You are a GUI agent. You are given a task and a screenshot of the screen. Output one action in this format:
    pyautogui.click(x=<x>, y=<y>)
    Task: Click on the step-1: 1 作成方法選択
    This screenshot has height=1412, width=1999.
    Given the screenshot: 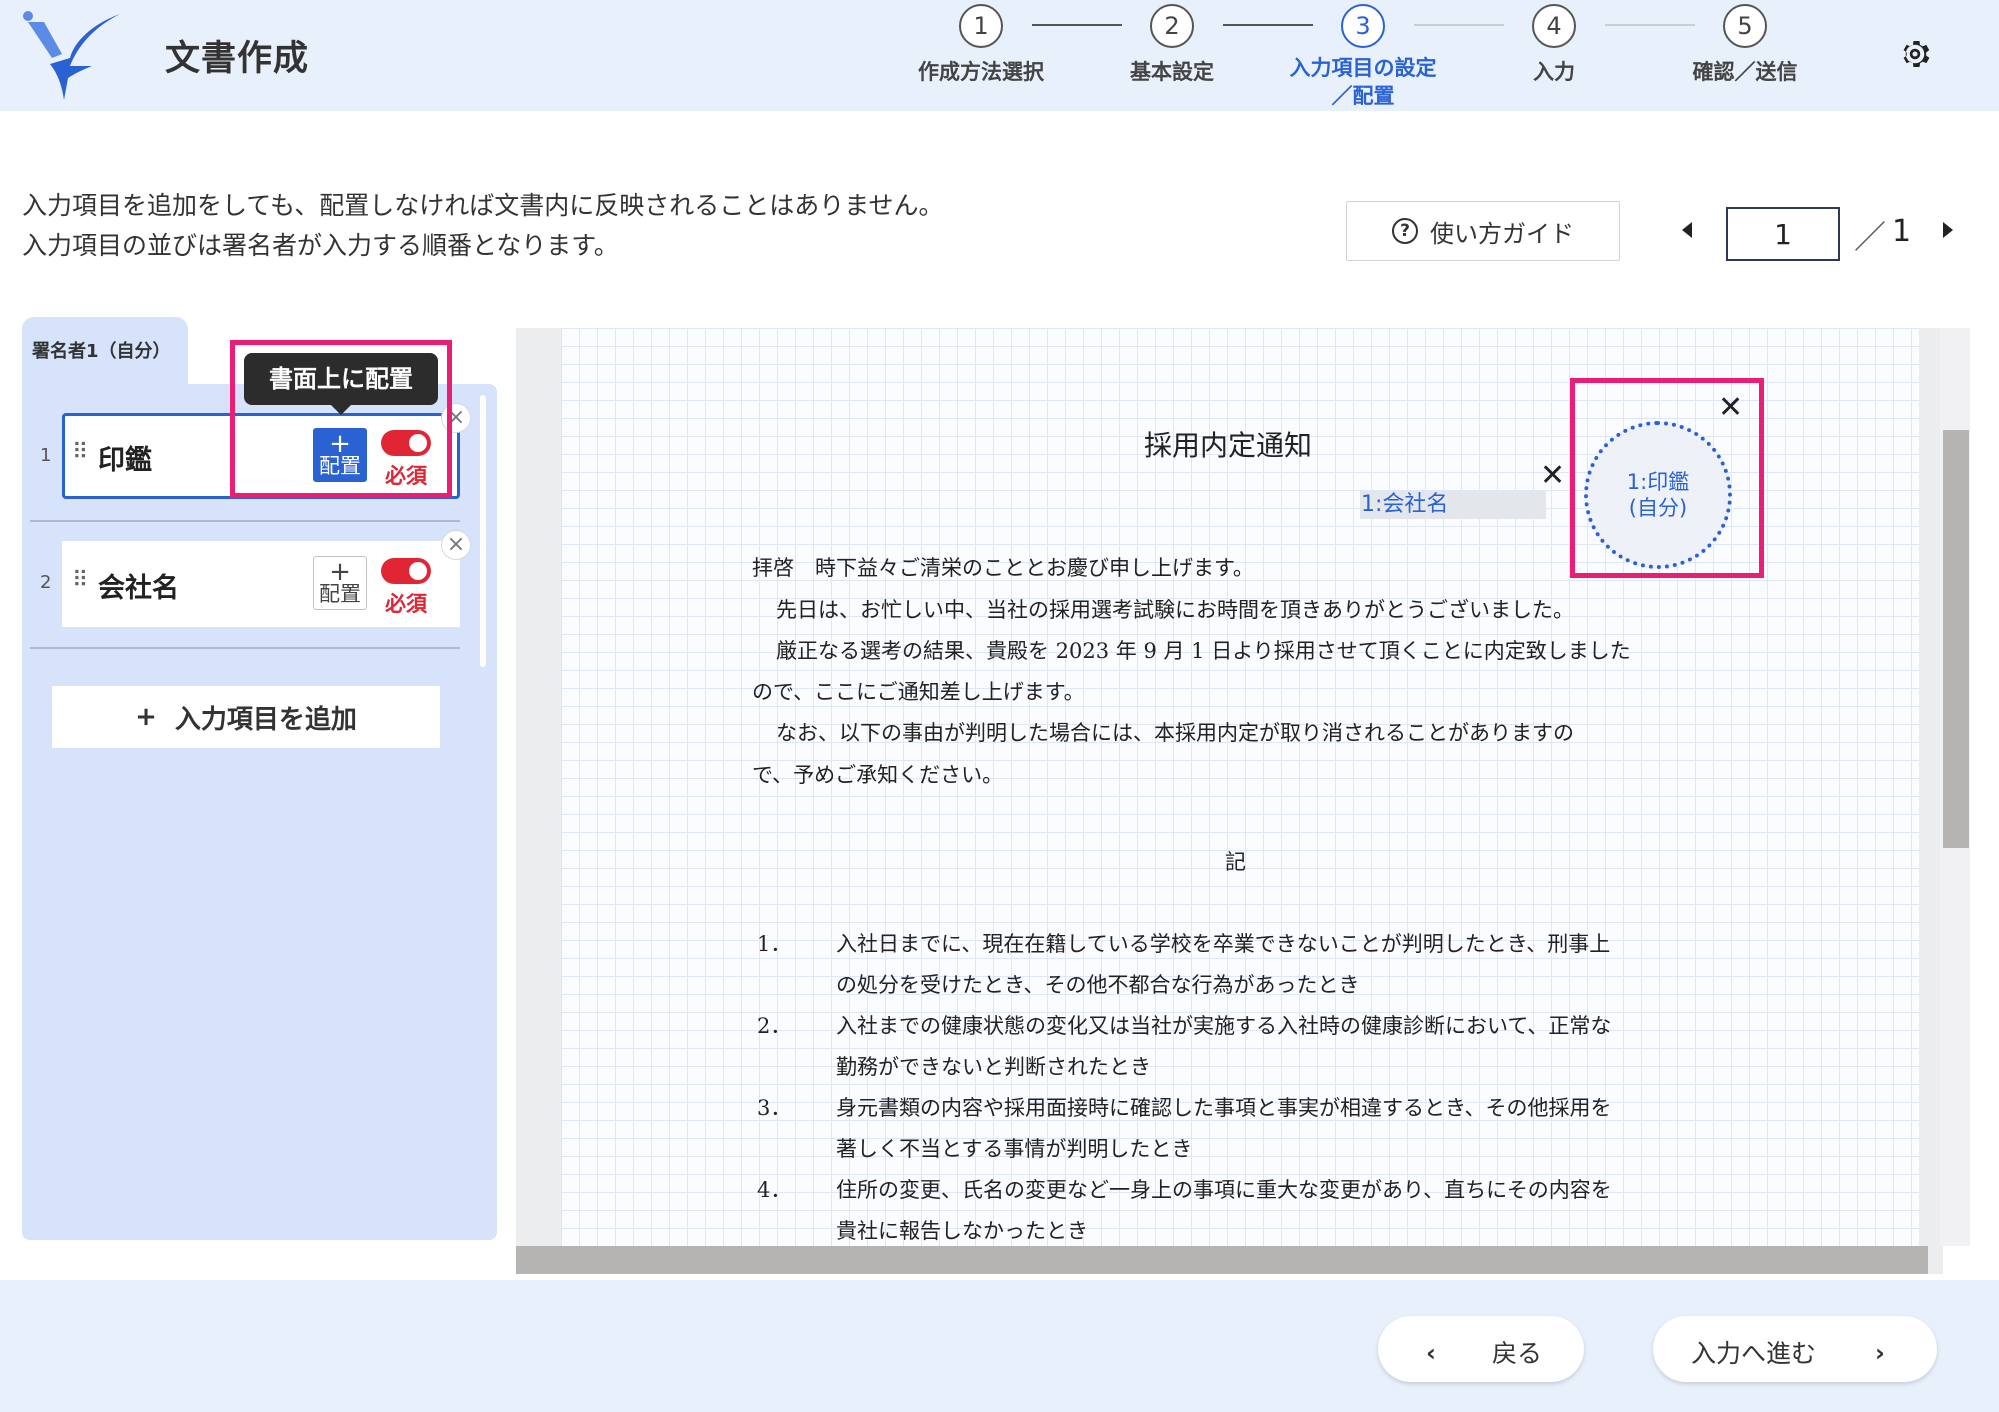 What is the action you would take?
    pyautogui.click(x=981, y=43)
    